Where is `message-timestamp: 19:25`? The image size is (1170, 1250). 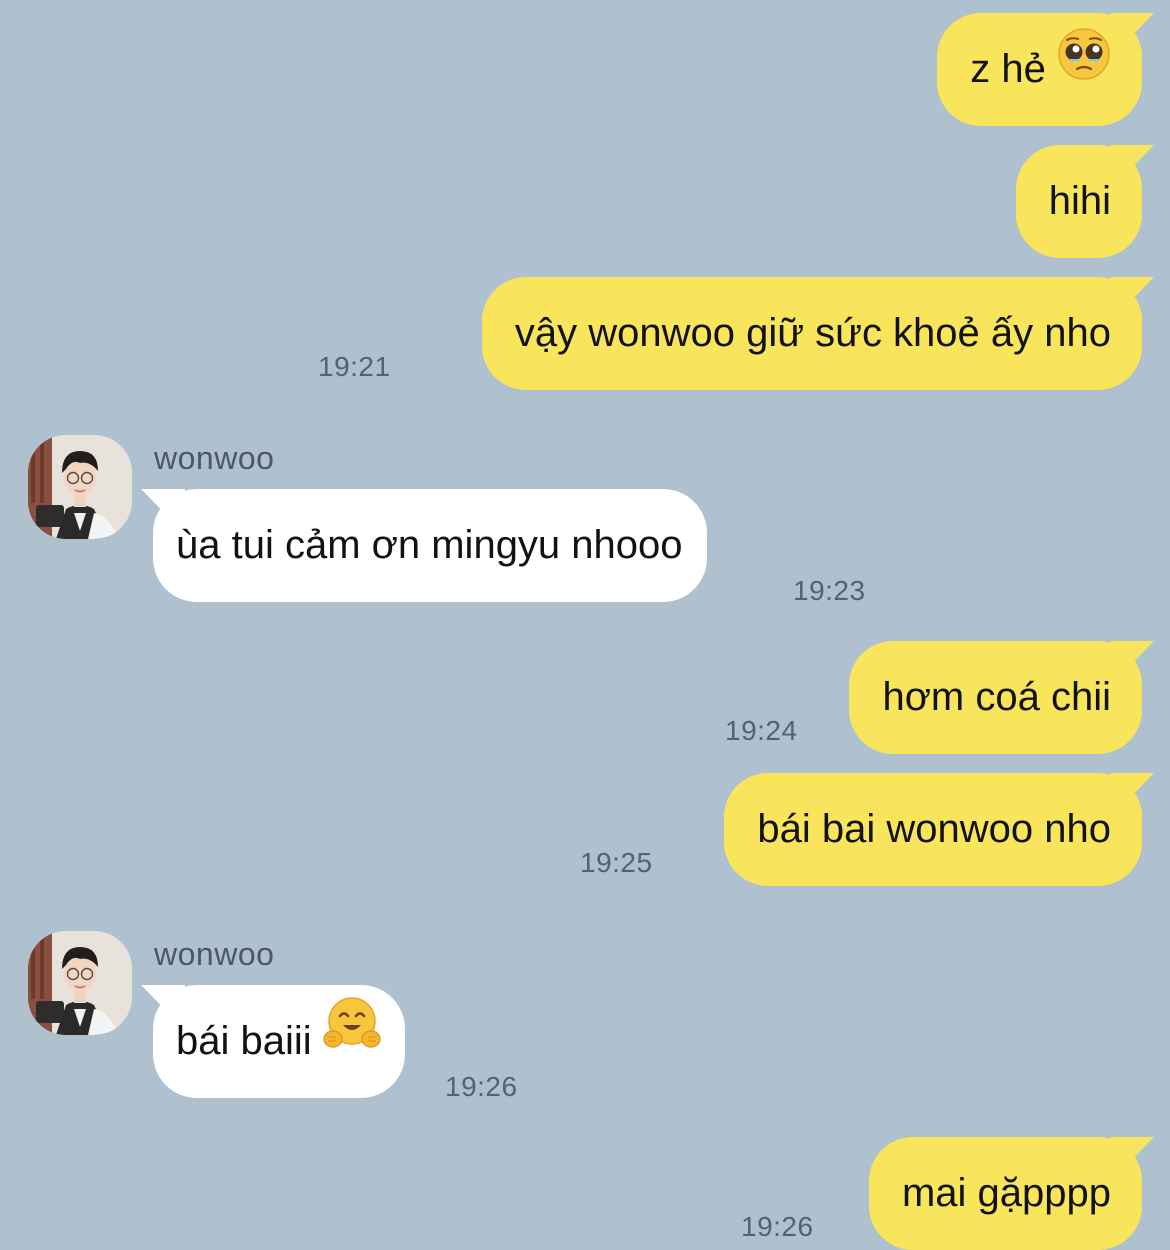
message-timestamp: 19:25 is located at coordinates (616, 862).